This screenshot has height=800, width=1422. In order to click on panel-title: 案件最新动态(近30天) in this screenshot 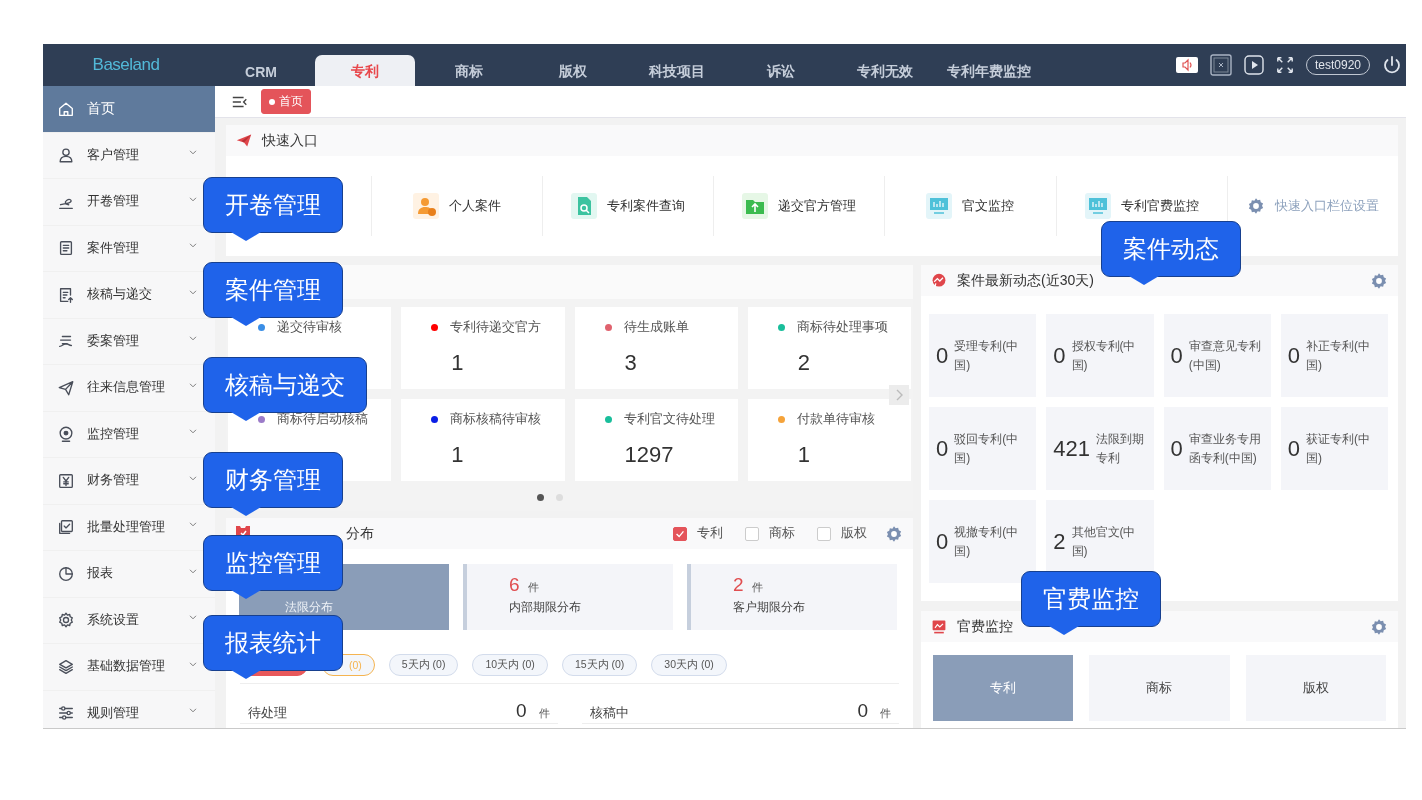, I will do `click(1025, 280)`.